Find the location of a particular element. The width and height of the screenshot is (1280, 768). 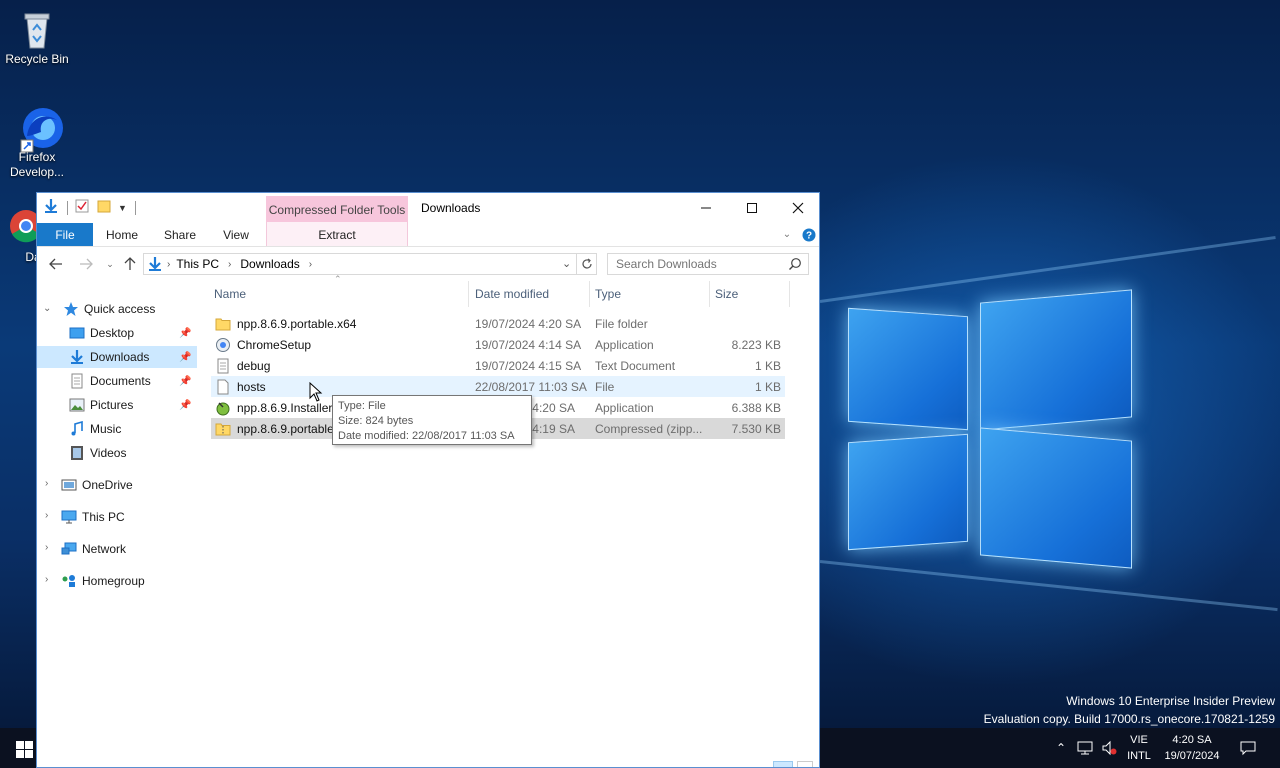

help-button: ? is located at coordinates (809, 234).